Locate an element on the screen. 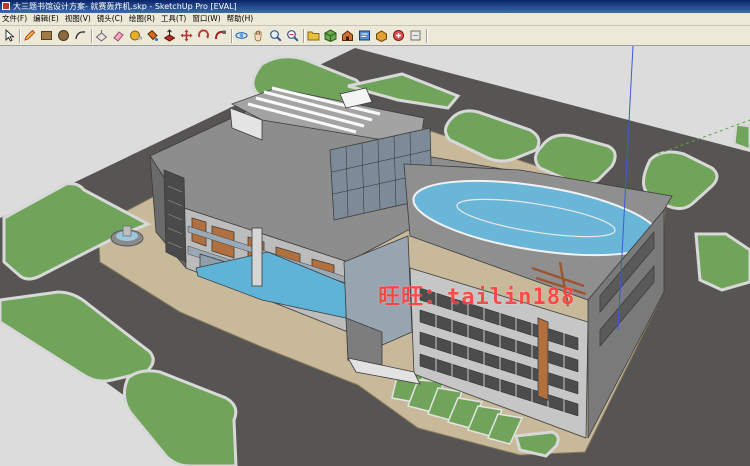 The width and height of the screenshot is (750, 466). components-icon is located at coordinates (330, 35).